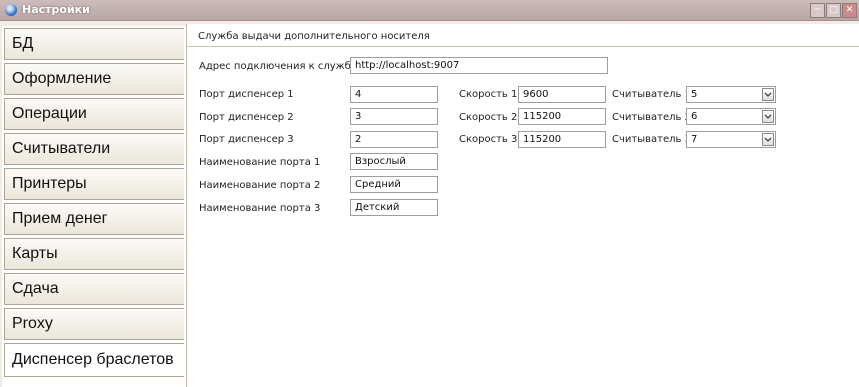 The image size is (859, 387). What do you see at coordinates (394, 116) in the screenshot?
I see `dispenser-port-2-input: 3` at bounding box center [394, 116].